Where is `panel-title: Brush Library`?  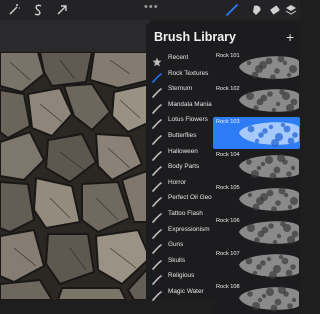
panel-title: Brush Library is located at coordinates (195, 37).